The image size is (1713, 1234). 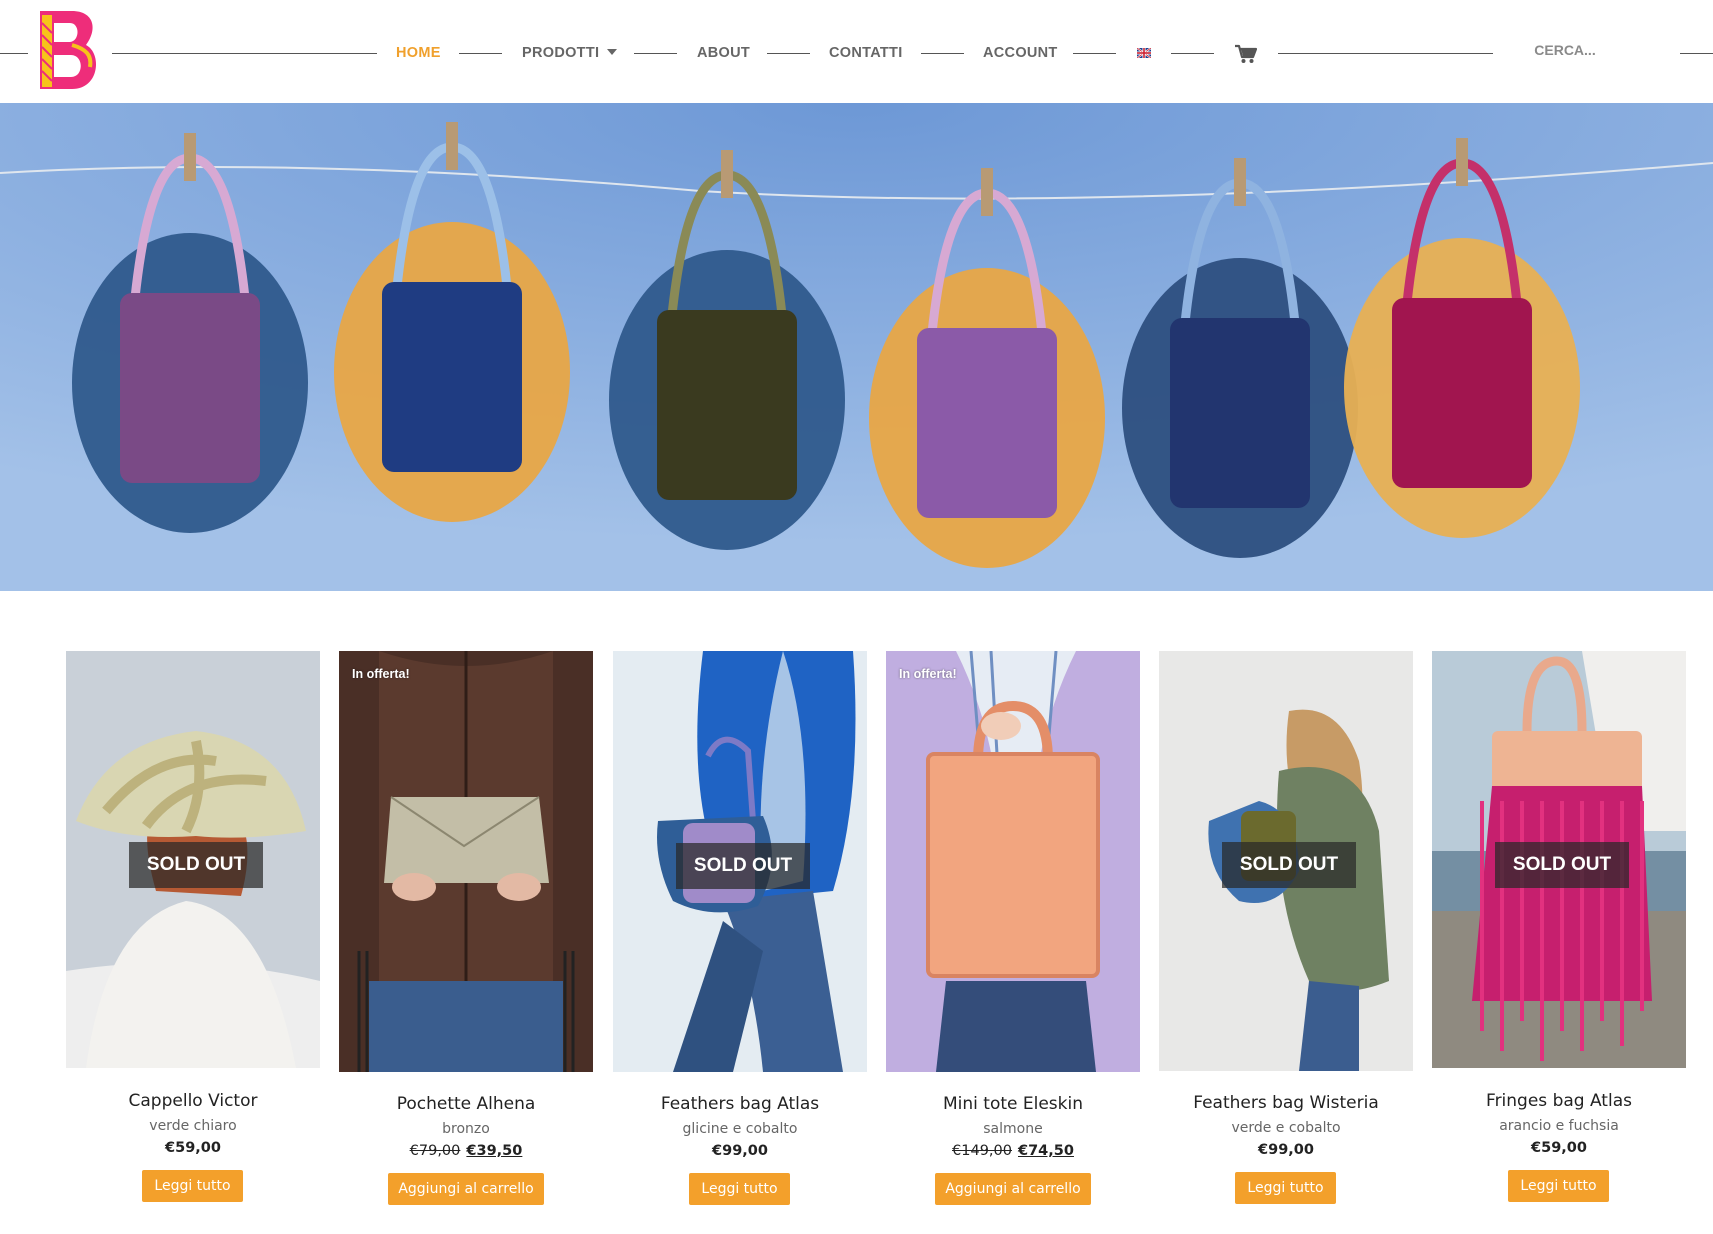 What do you see at coordinates (740, 1129) in the screenshot?
I see `product-color: glicine e cobalto` at bounding box center [740, 1129].